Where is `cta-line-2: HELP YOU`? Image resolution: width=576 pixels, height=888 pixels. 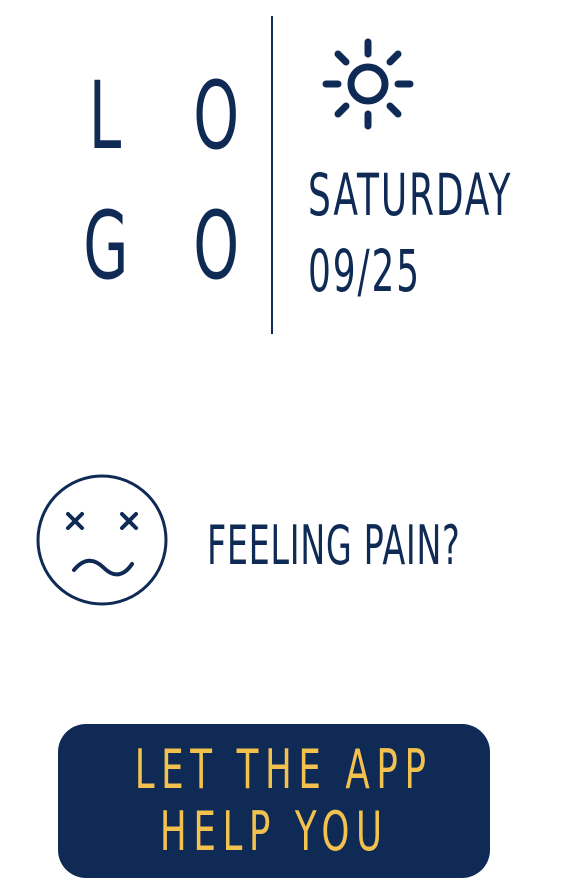 cta-line-2: HELP YOU is located at coordinates (274, 832).